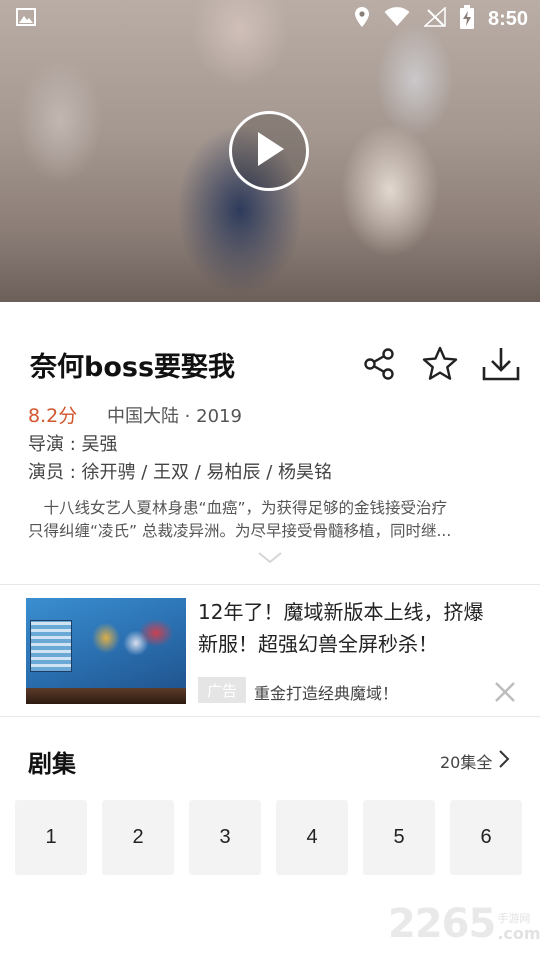 This screenshot has height=960, width=540. I want to click on play-button, so click(269, 151).